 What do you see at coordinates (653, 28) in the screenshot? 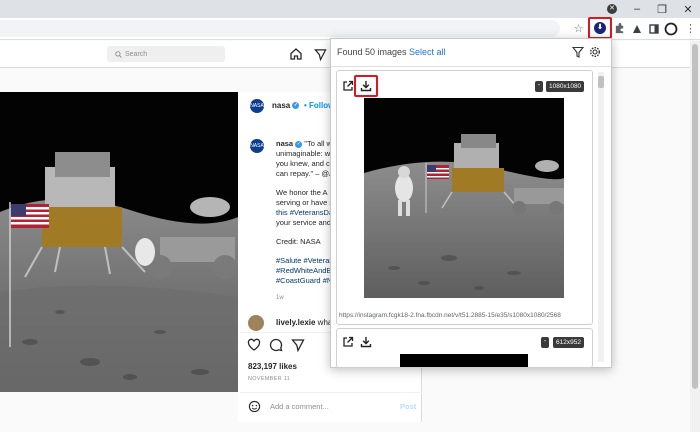
I see `sidebar-icon` at bounding box center [653, 28].